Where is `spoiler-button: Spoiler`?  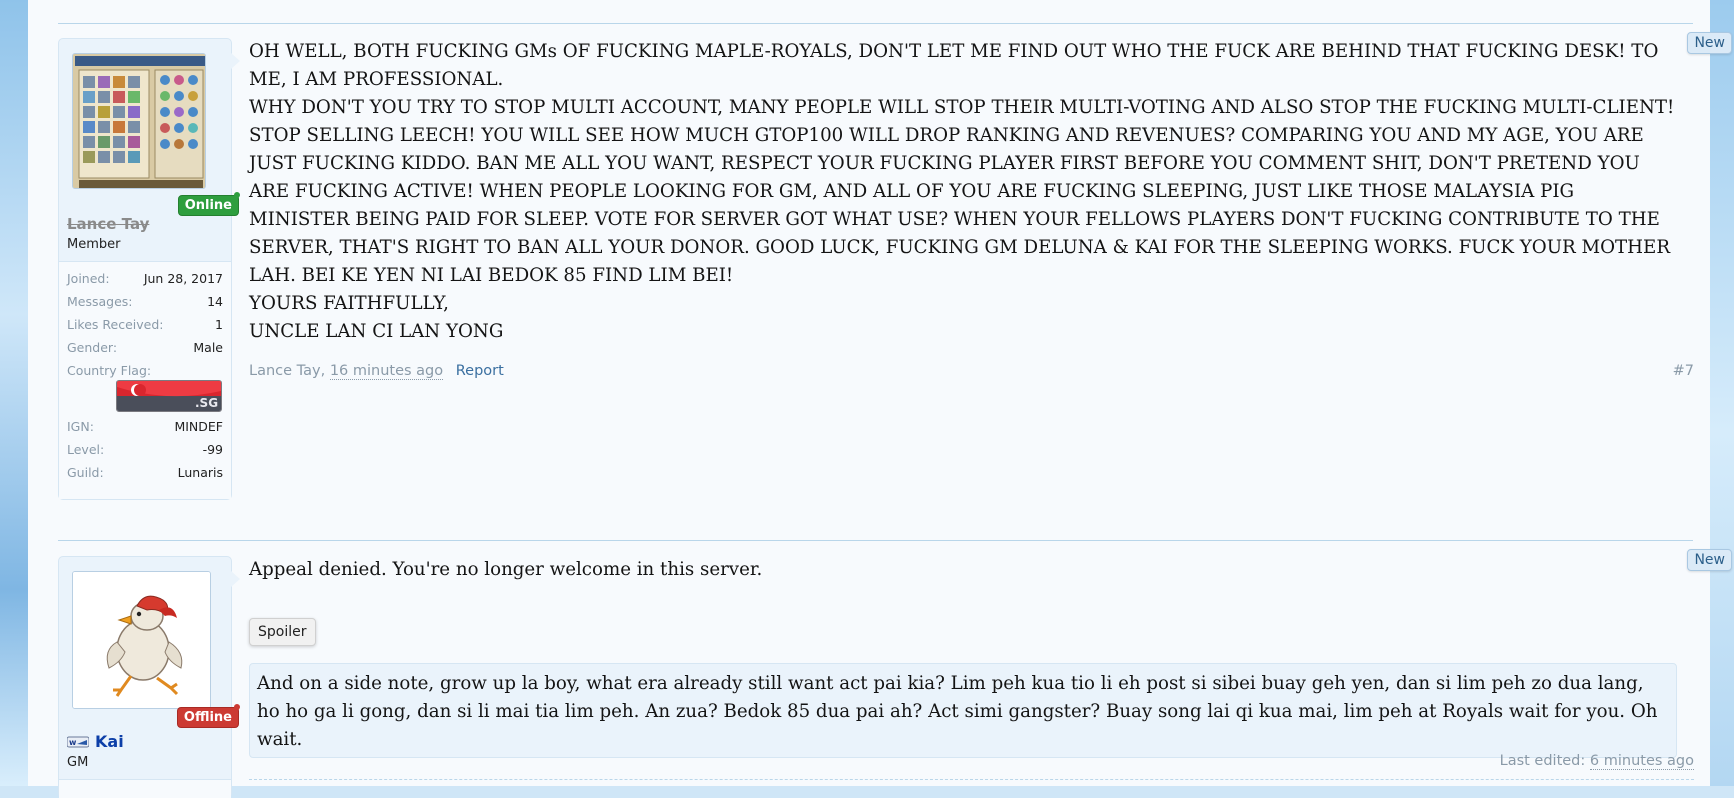 spoiler-button: Spoiler is located at coordinates (282, 632).